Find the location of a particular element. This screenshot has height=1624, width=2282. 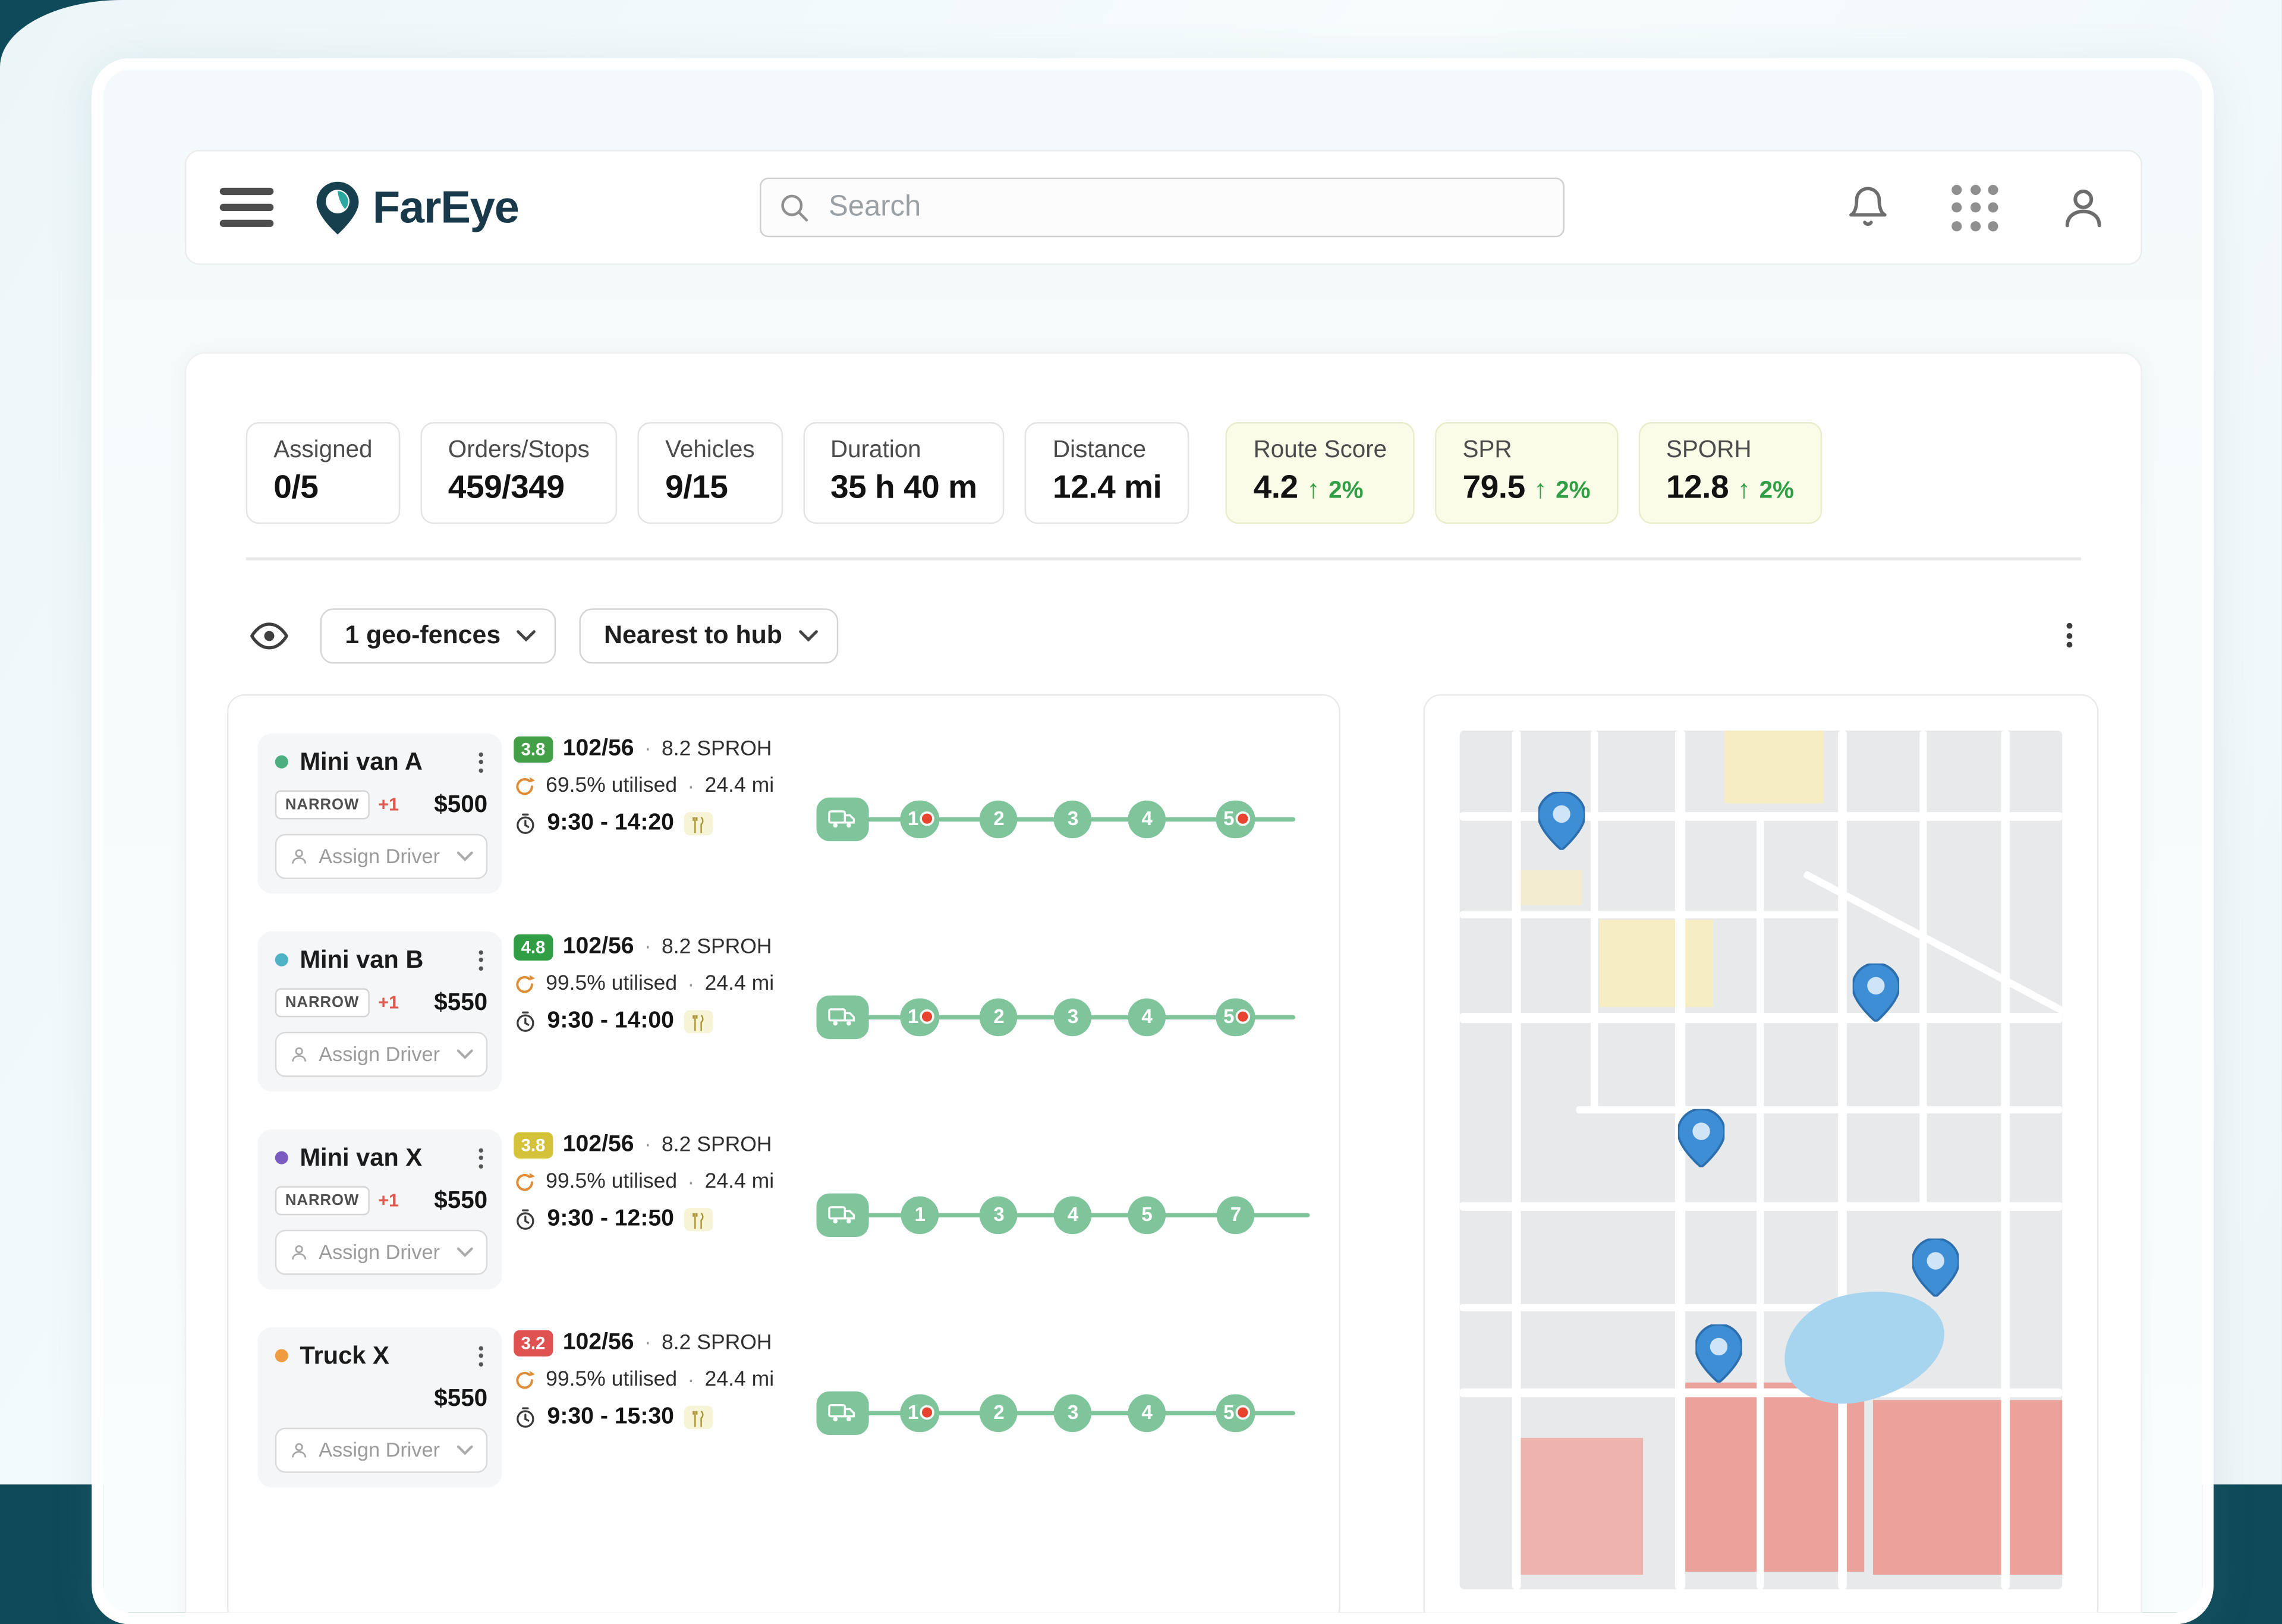

stat-label: Orders/Stops is located at coordinates (519, 449).